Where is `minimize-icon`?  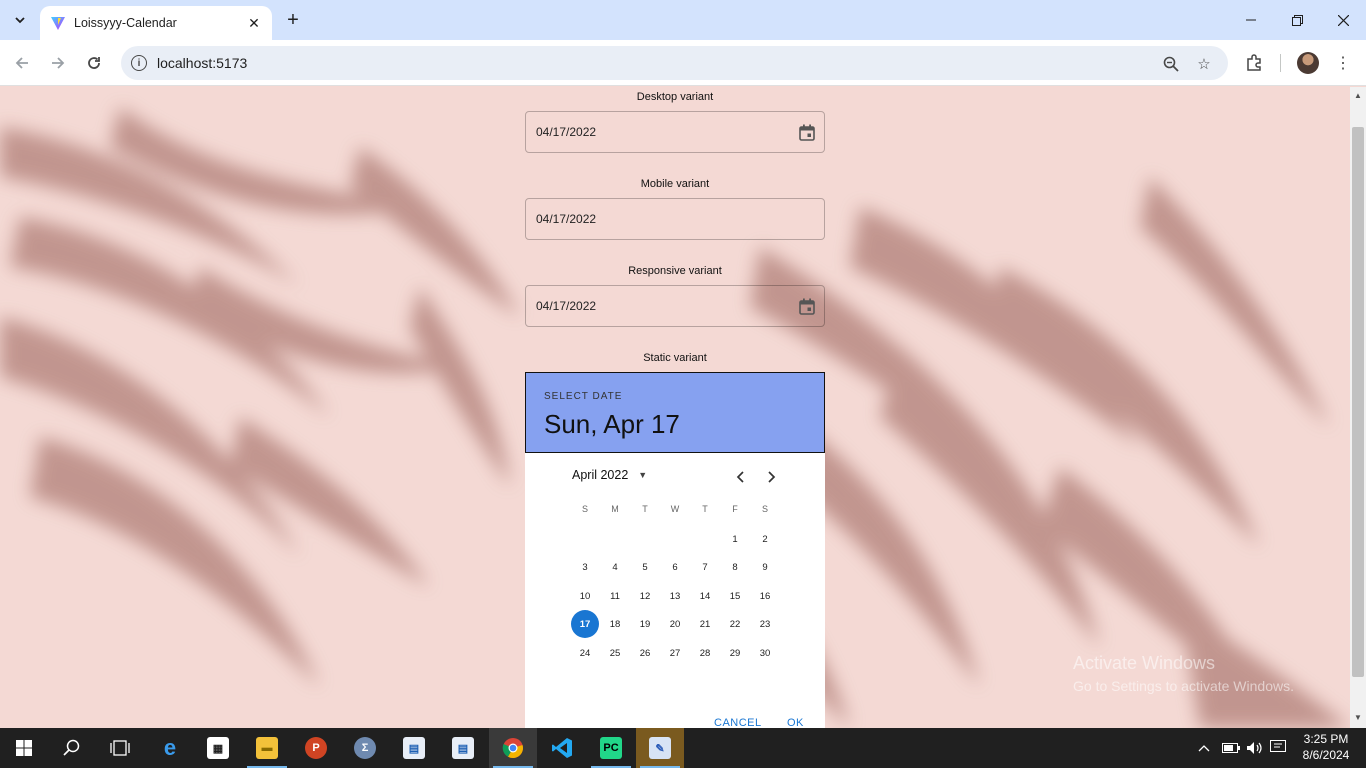
minimize-icon is located at coordinates (1251, 20).